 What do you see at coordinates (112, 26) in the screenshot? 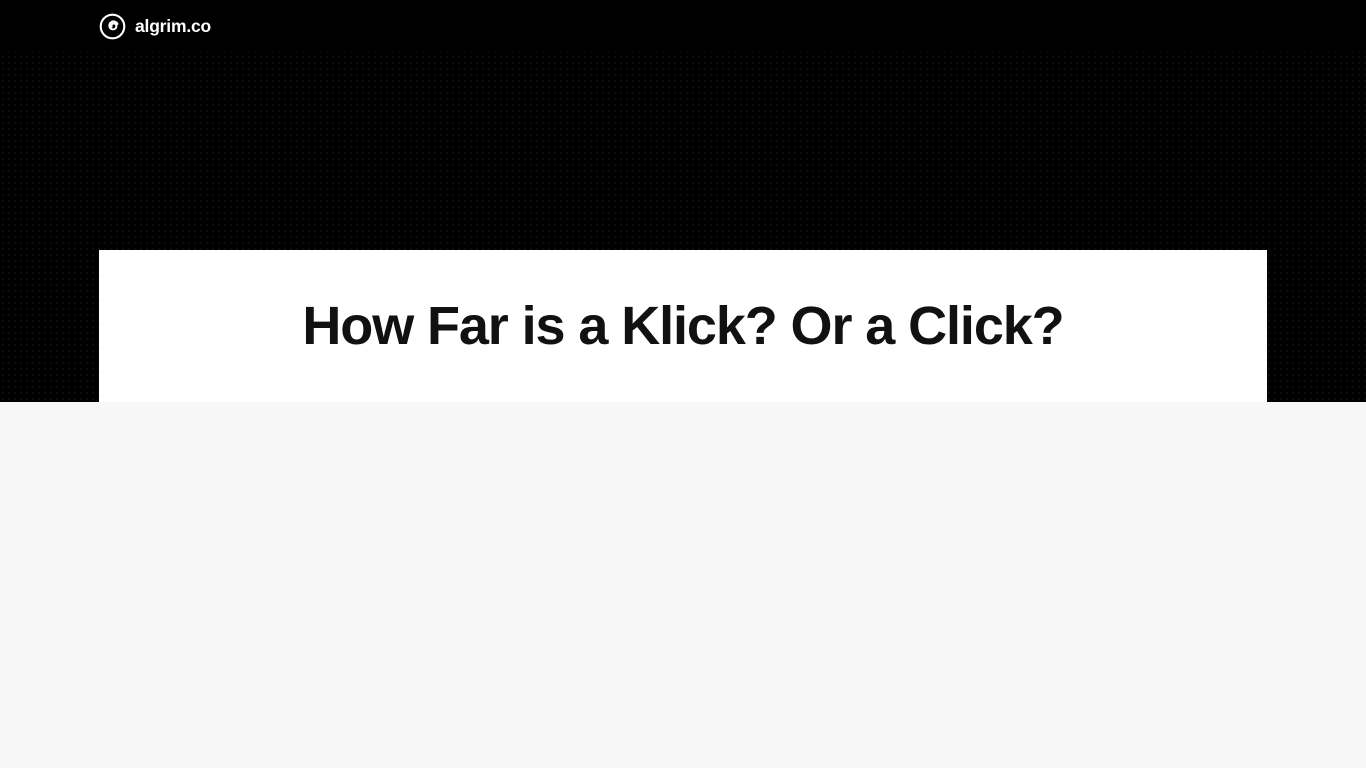
I see `spiral-swirl-icon` at bounding box center [112, 26].